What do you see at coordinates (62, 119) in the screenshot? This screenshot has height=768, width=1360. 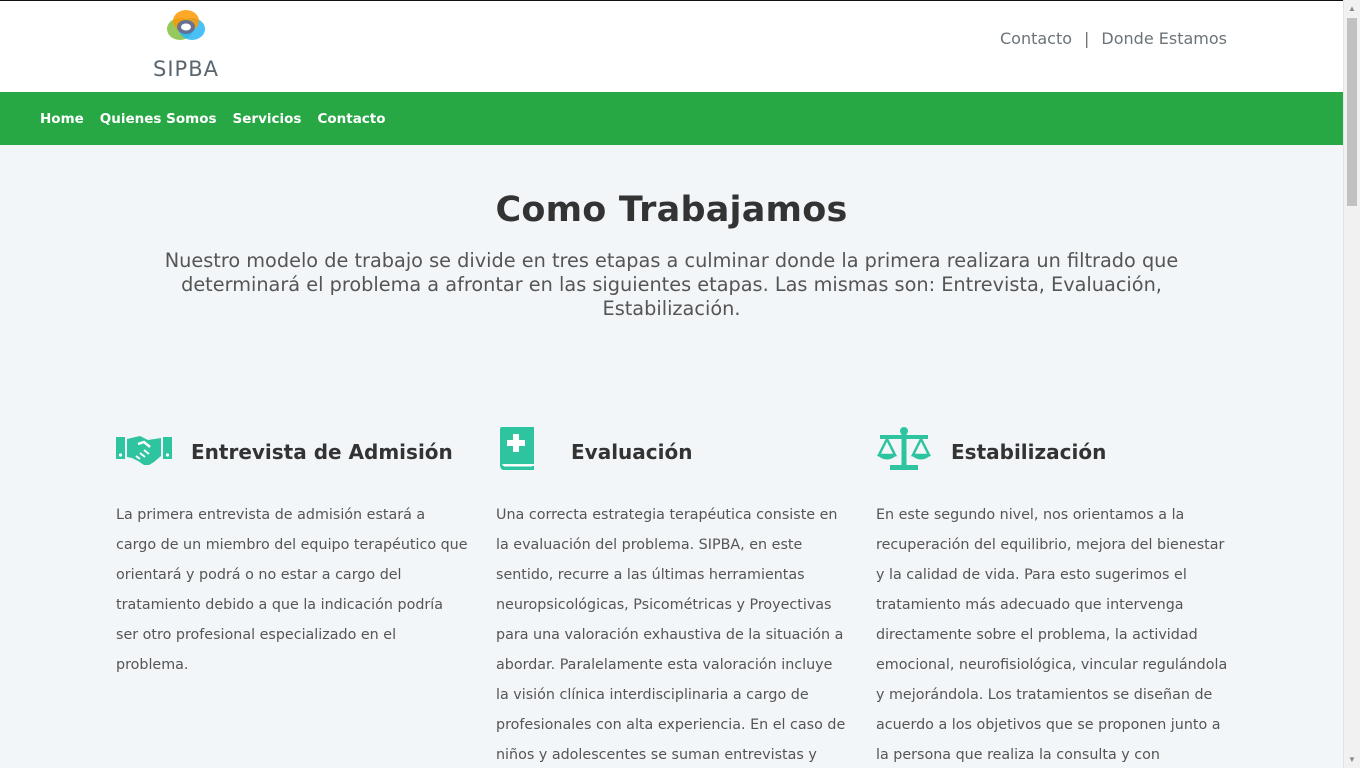 I see `nav-item-home: Home` at bounding box center [62, 119].